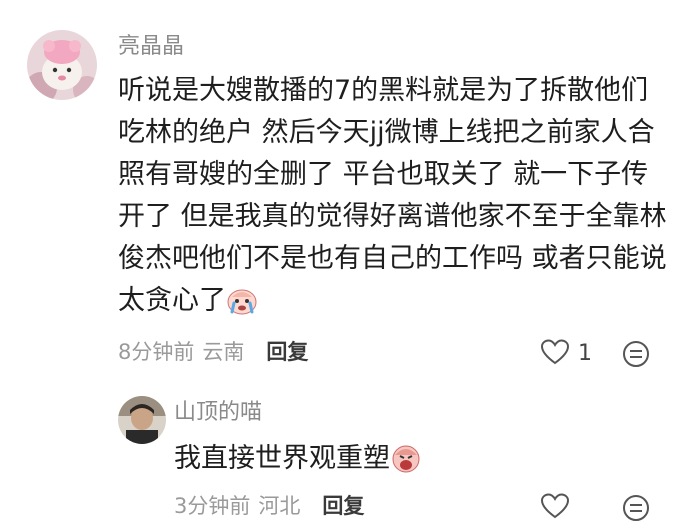 The image size is (690, 527). What do you see at coordinates (279, 506) in the screenshot?
I see `location: 河北` at bounding box center [279, 506].